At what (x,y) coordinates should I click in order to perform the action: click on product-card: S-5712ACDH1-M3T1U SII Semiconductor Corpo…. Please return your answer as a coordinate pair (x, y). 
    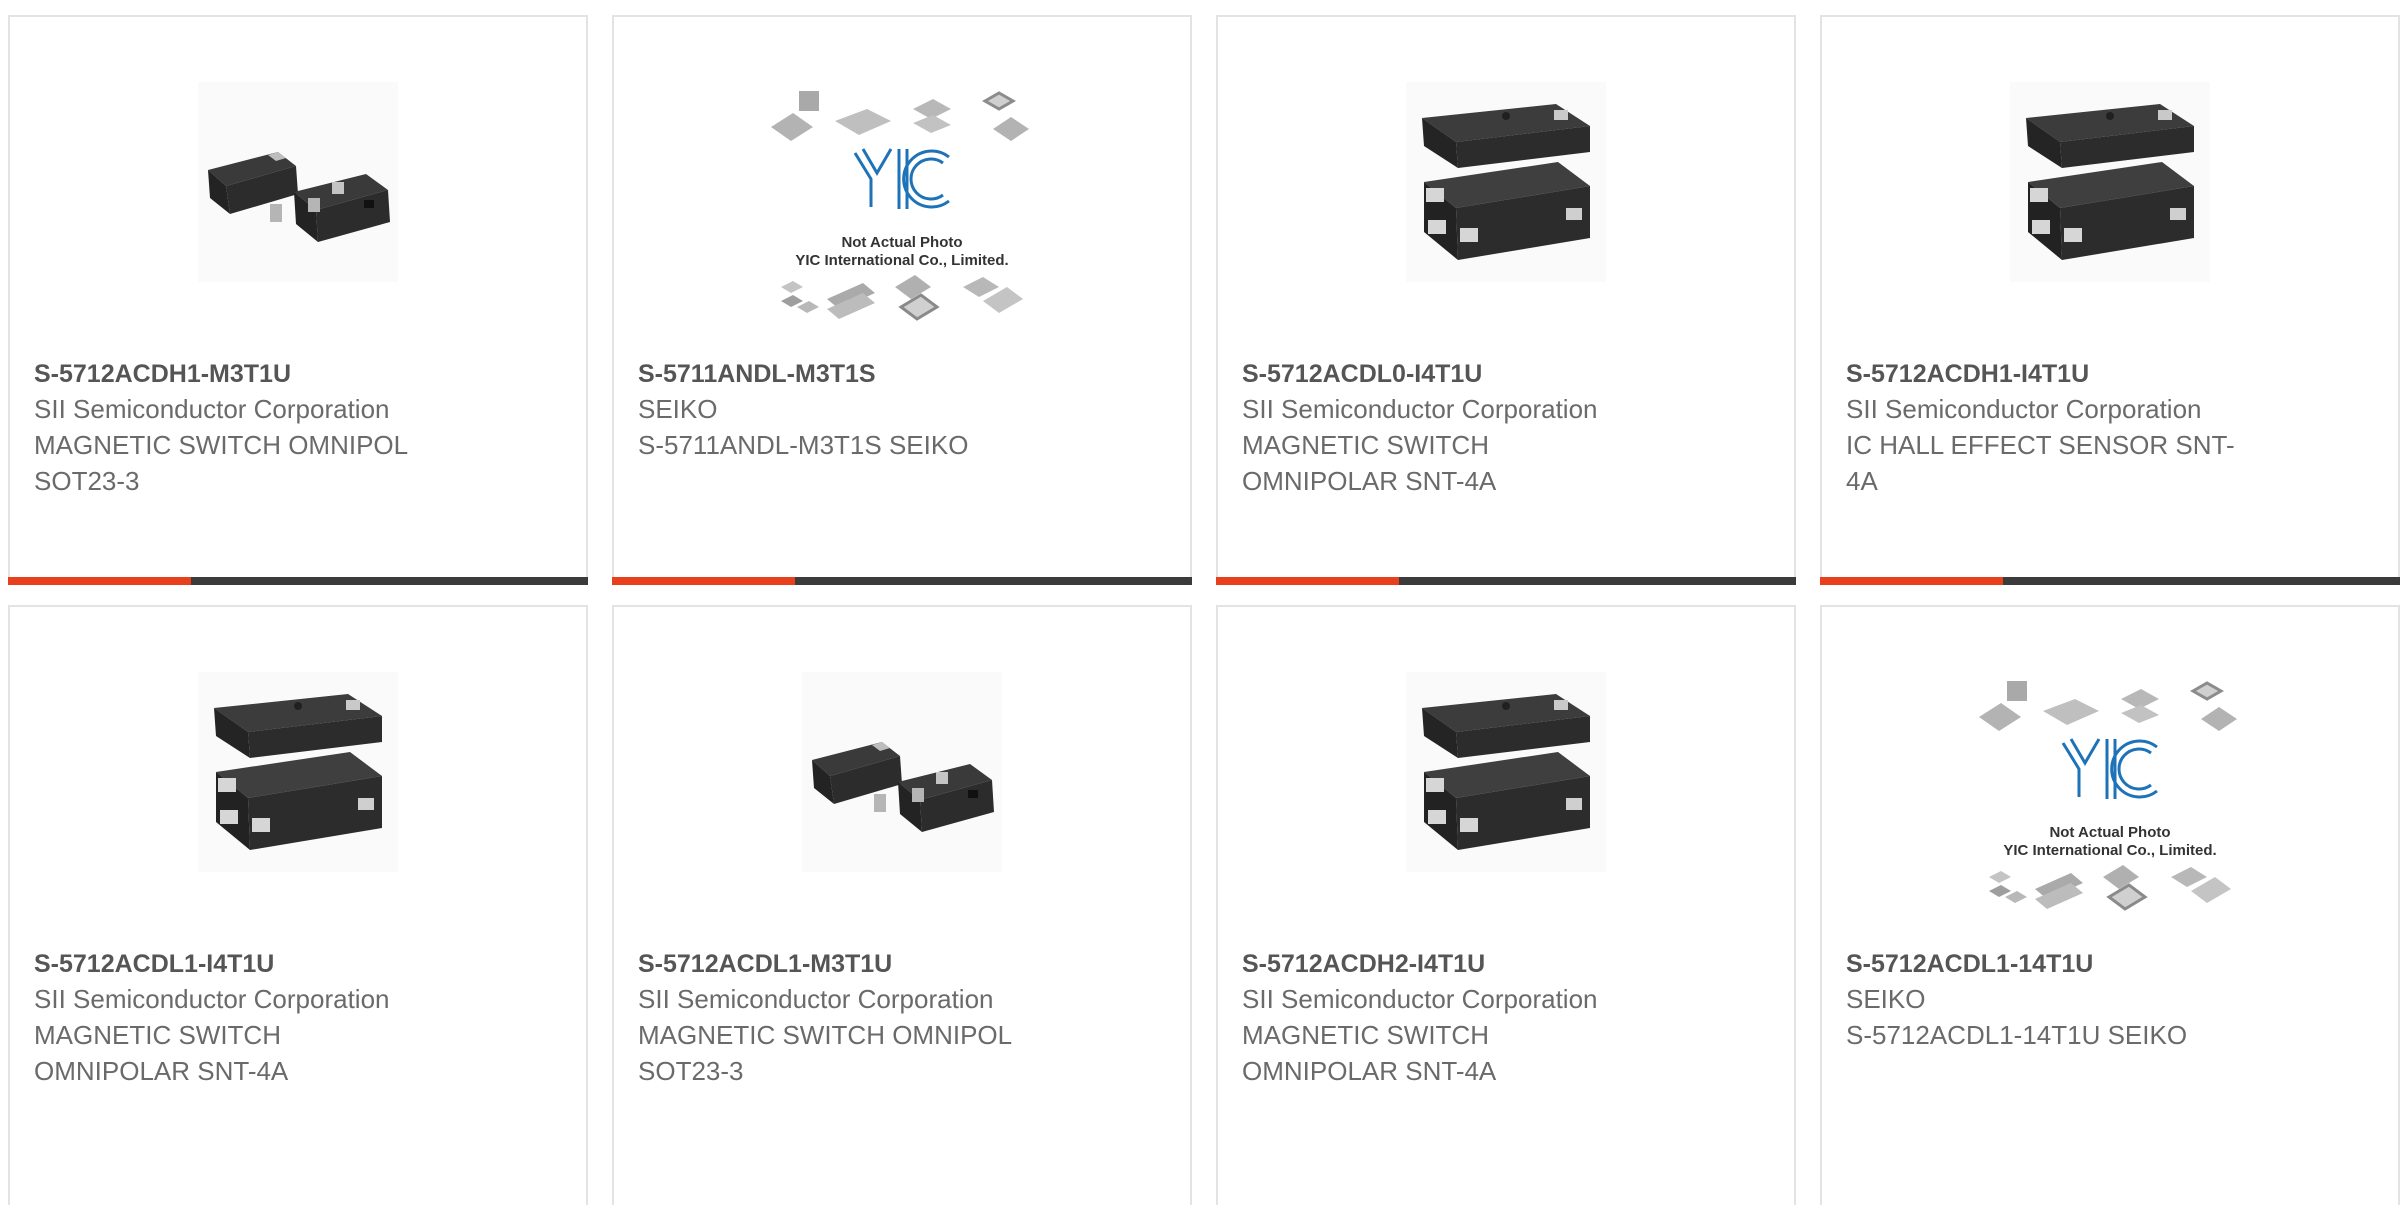
    Looking at the image, I should click on (298, 300).